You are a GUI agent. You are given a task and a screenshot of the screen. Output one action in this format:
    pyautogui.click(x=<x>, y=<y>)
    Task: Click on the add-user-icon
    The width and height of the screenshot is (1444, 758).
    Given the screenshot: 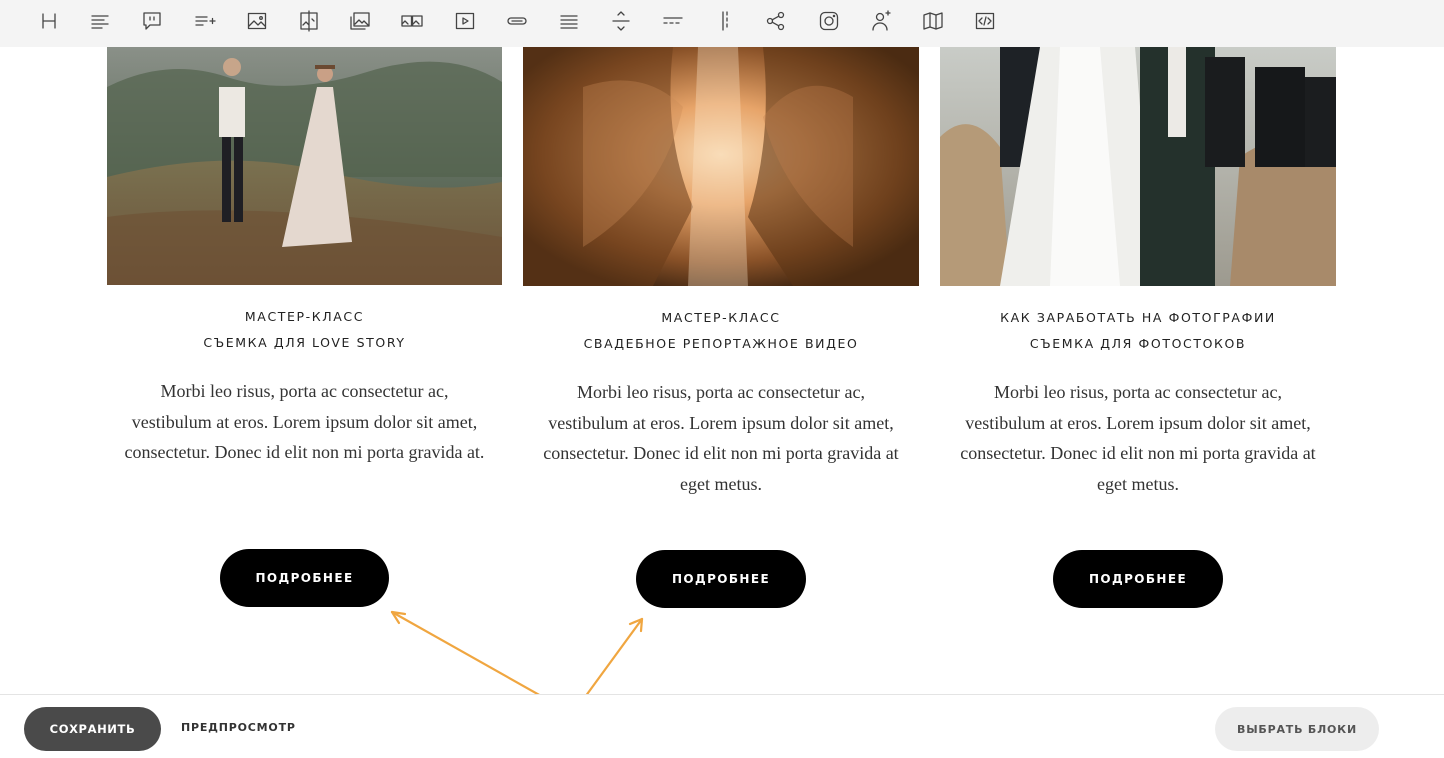 What is the action you would take?
    pyautogui.click(x=881, y=21)
    